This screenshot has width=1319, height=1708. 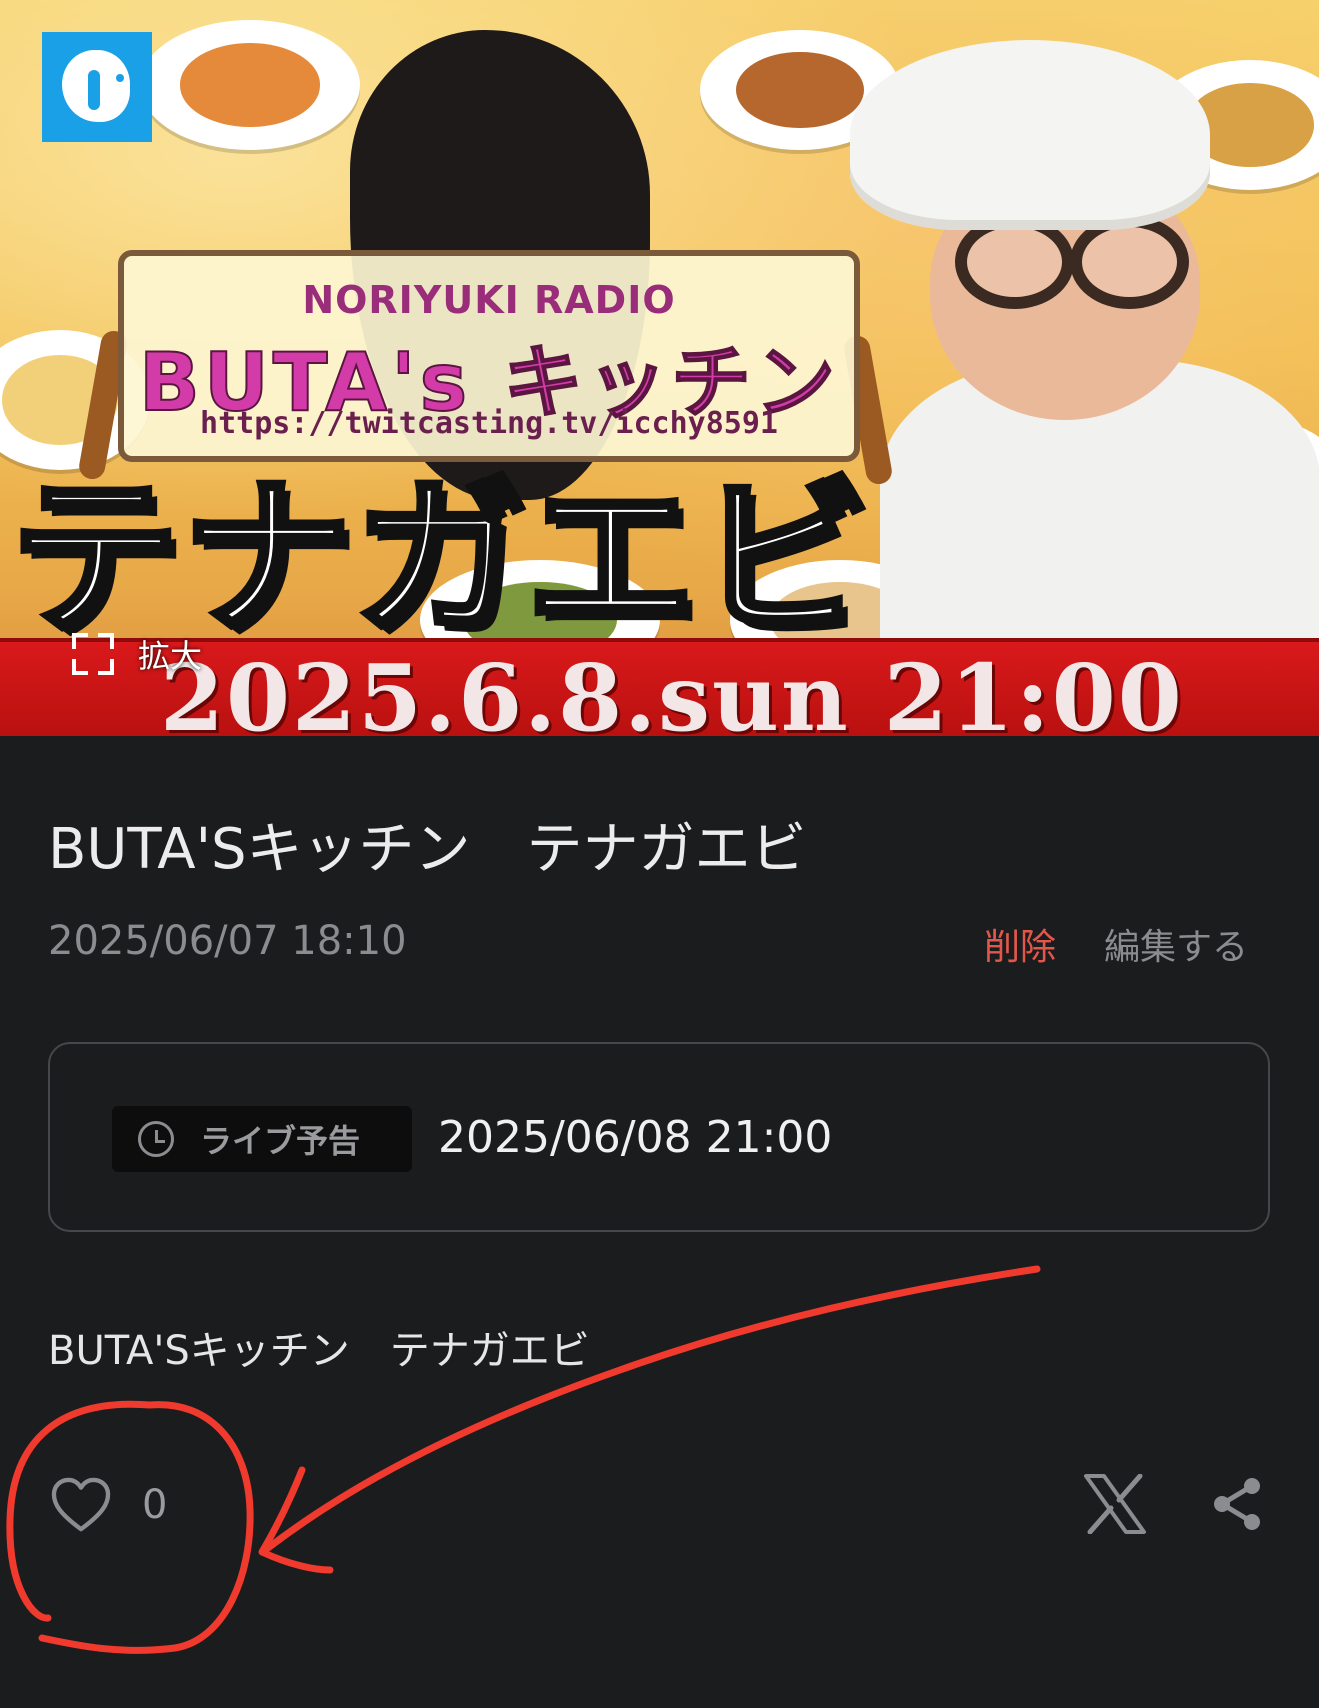 I want to click on delete-button: 削除, so click(x=1020, y=944).